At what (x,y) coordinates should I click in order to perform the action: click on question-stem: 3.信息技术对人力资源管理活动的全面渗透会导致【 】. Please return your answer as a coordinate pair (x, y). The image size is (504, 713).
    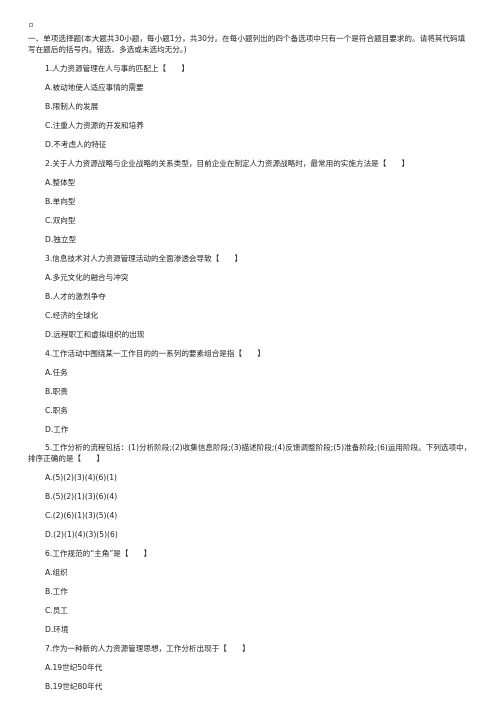
    Looking at the image, I should click on (144, 258).